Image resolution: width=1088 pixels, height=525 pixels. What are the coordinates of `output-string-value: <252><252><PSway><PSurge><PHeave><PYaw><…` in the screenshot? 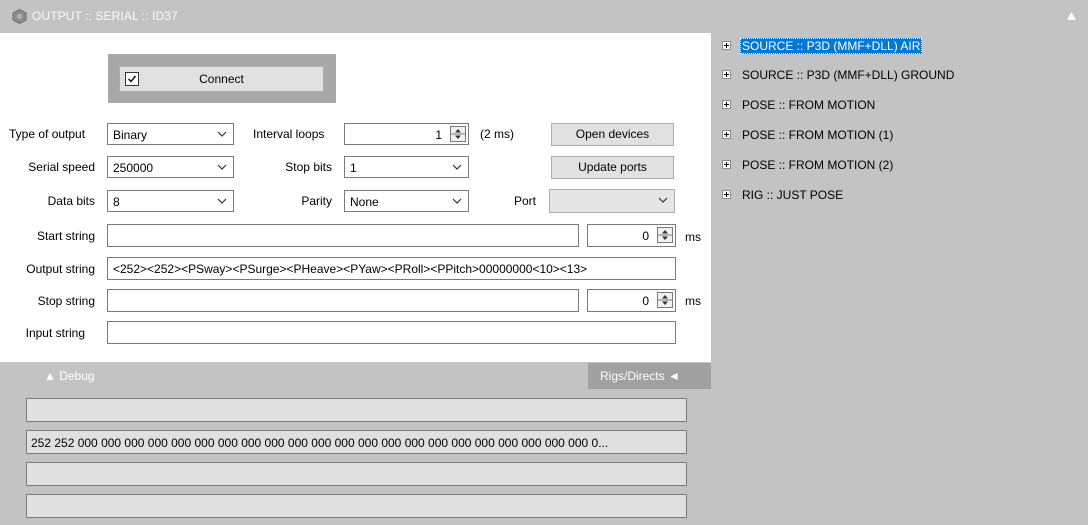 It's located at (350, 269).